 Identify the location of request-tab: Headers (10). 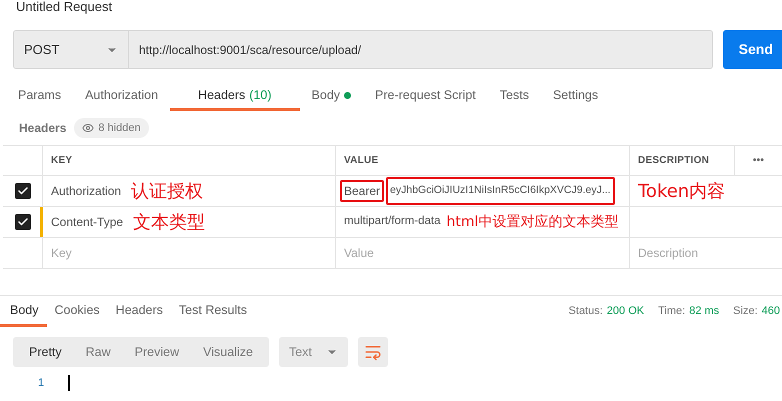
(235, 97).